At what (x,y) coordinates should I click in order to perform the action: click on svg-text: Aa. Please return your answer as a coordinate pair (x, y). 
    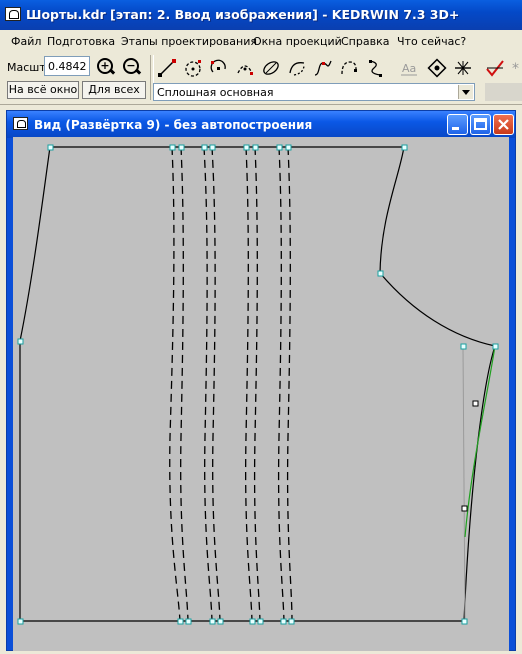
    Looking at the image, I should click on (409, 68).